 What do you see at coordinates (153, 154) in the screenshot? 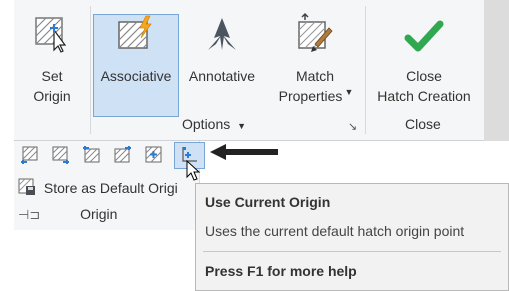
I see `origin-center-icon` at bounding box center [153, 154].